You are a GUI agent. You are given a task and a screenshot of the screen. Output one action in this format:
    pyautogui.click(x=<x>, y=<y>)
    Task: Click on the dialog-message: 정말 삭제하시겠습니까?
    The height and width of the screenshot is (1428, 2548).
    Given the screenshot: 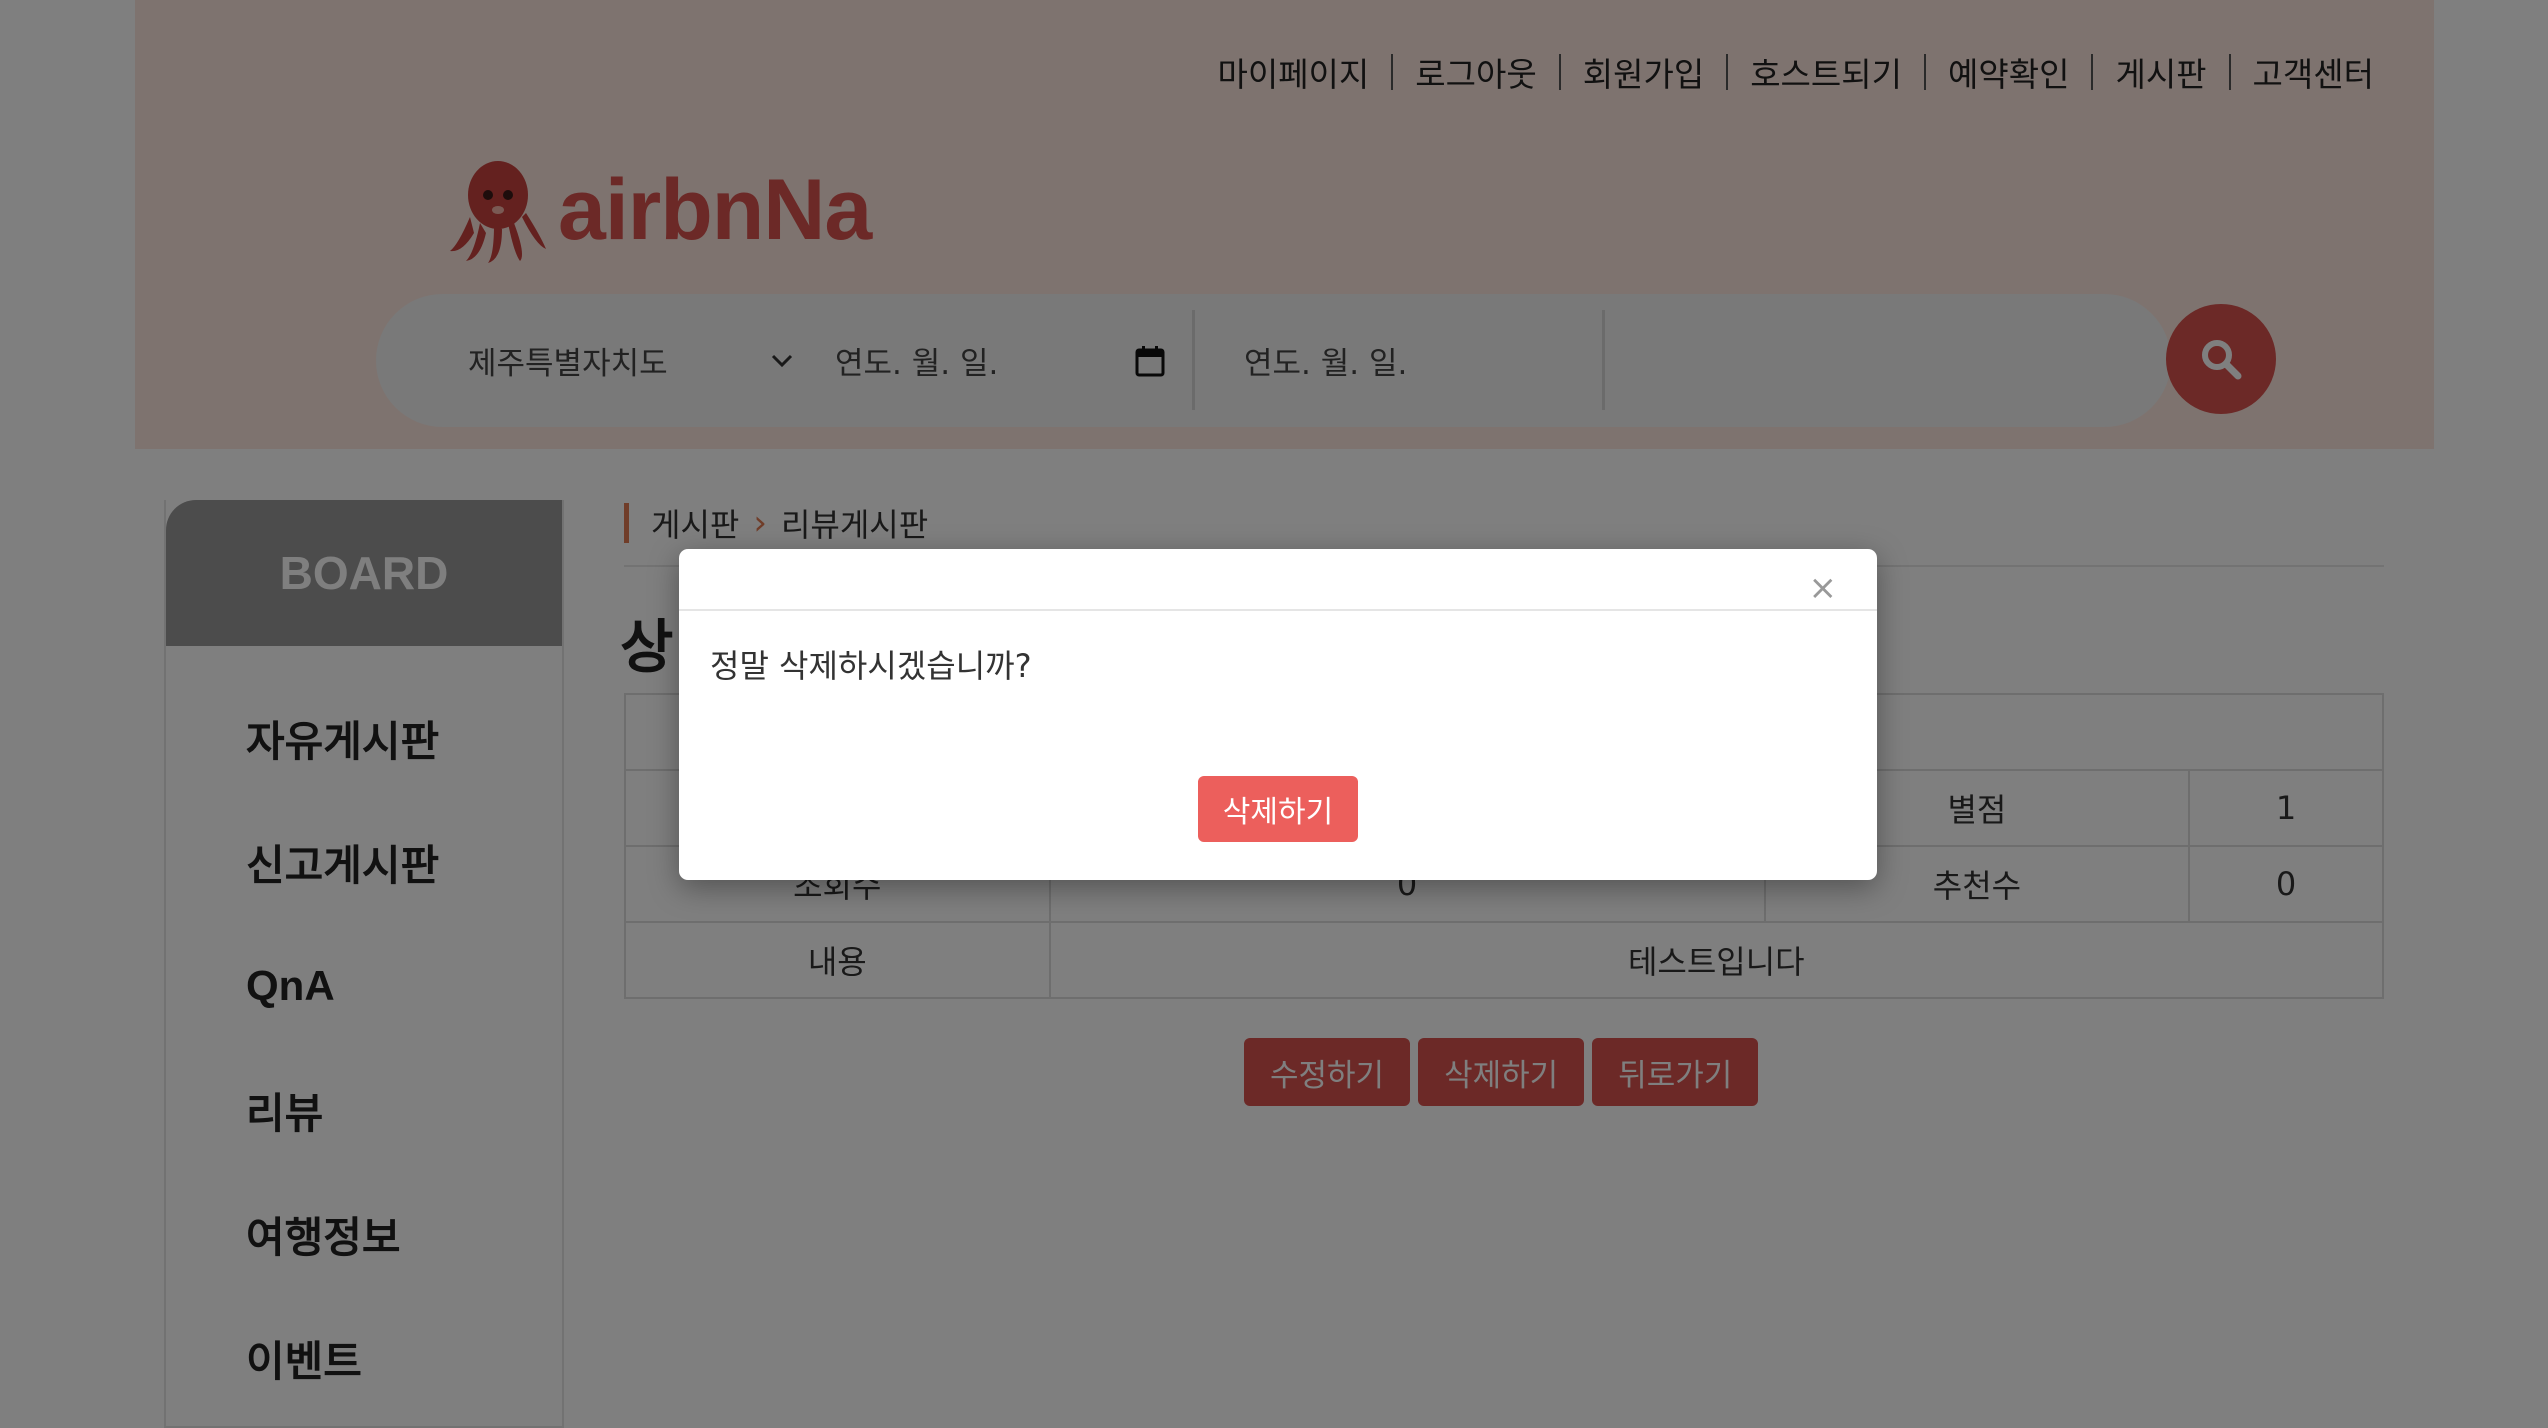 What is the action you would take?
    pyautogui.click(x=871, y=666)
    